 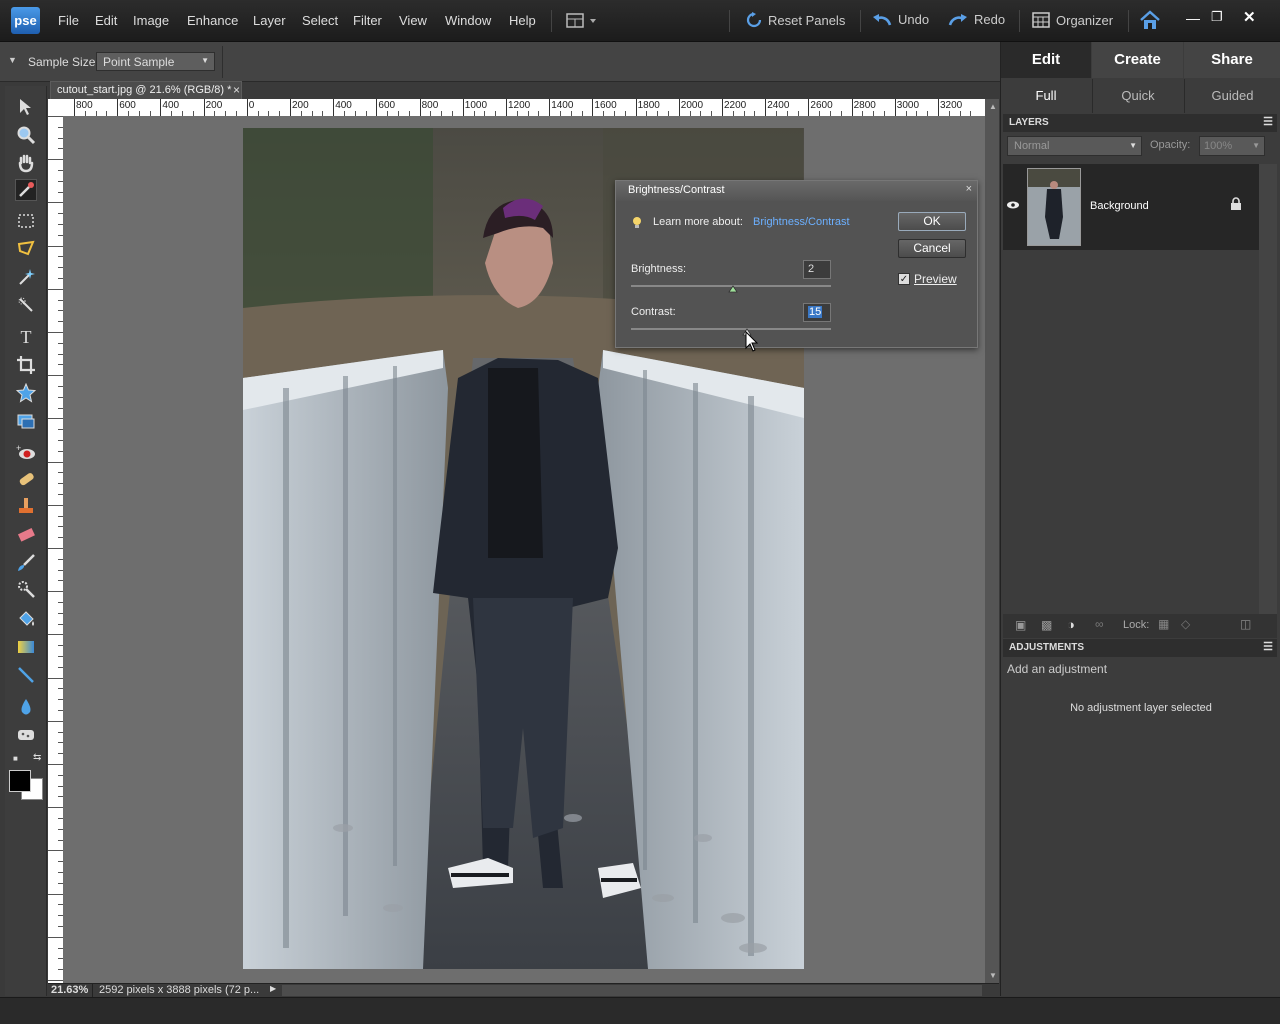 What do you see at coordinates (106, 20) in the screenshot?
I see `menu-edit: Edit` at bounding box center [106, 20].